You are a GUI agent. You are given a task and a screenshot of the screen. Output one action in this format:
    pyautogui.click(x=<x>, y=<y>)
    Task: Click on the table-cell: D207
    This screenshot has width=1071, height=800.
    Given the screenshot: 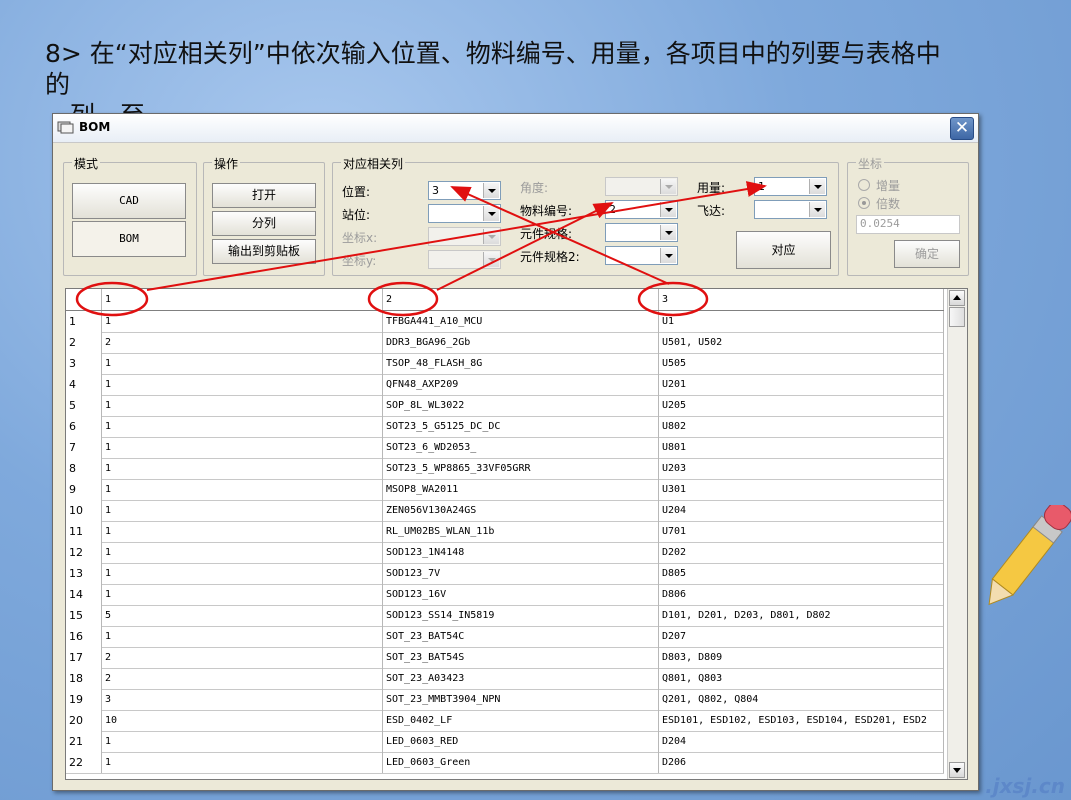 What is the action you would take?
    pyautogui.click(x=801, y=636)
    